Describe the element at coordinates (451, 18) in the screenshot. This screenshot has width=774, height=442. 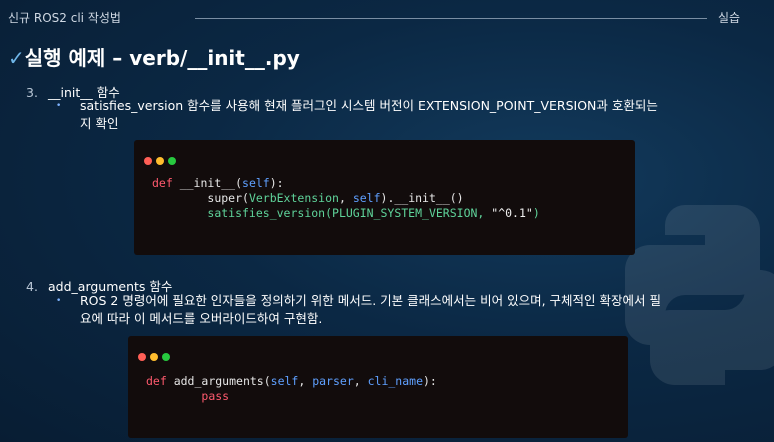
I see `header-divider` at that location.